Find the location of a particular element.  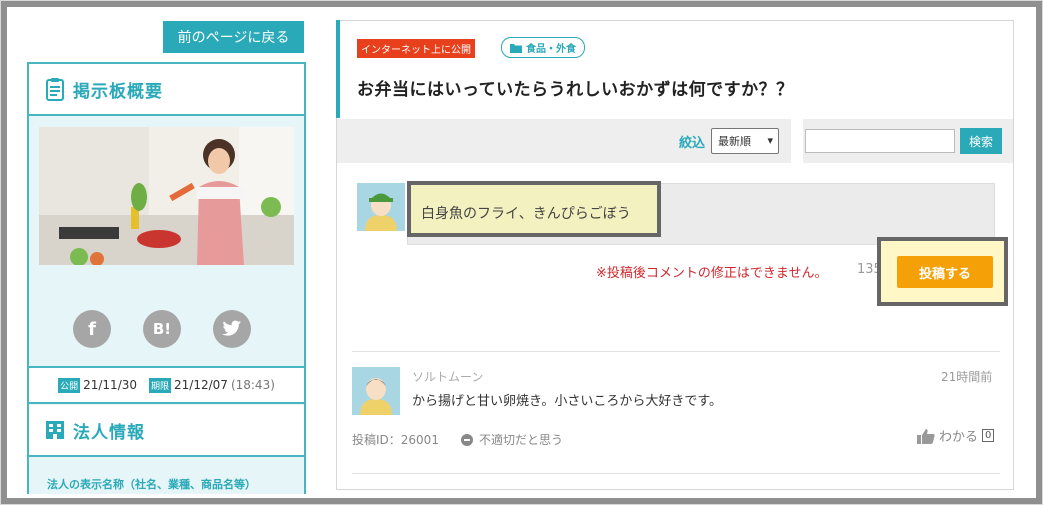

period-dates: 公開 21/11/30 期限 21/12/07 (18:43) is located at coordinates (166, 385).